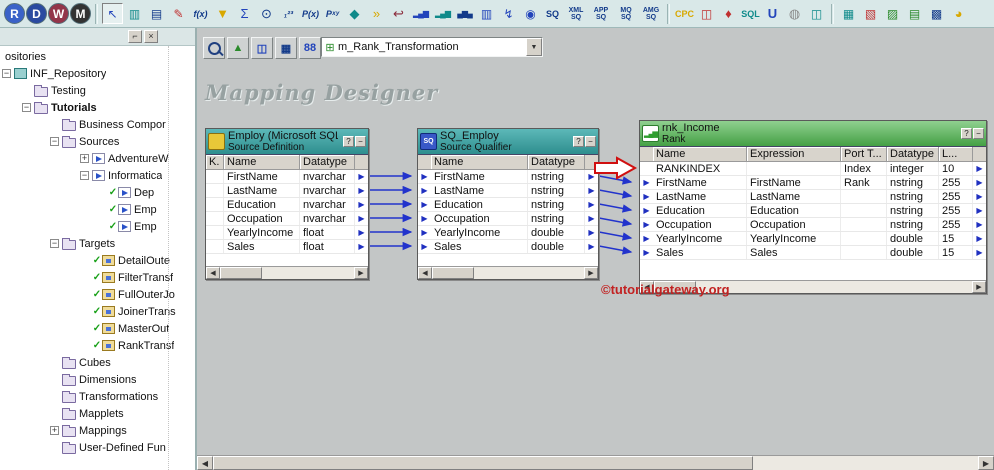 The height and width of the screenshot is (470, 994). What do you see at coordinates (750, 13) in the screenshot?
I see `sql-transformation-icon: SQL` at bounding box center [750, 13].